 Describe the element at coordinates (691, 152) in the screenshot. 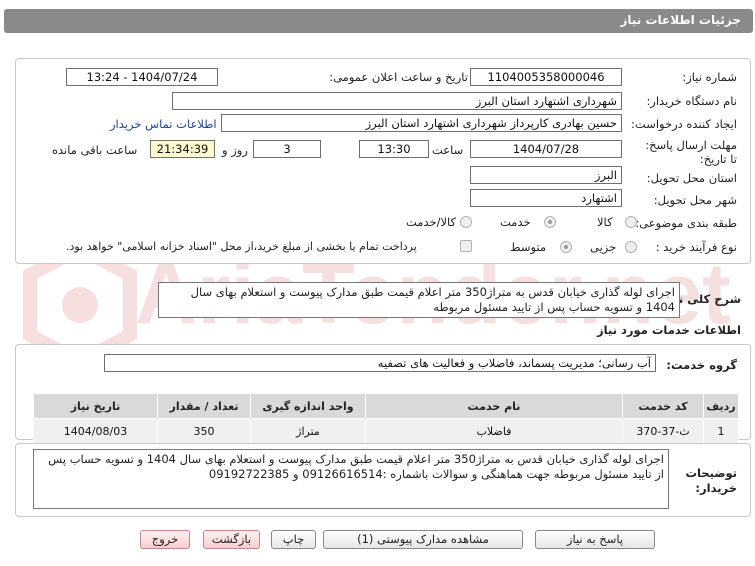

I see `deadline-label: مهلت ارسال پاسخ: تا تاریخ:` at that location.